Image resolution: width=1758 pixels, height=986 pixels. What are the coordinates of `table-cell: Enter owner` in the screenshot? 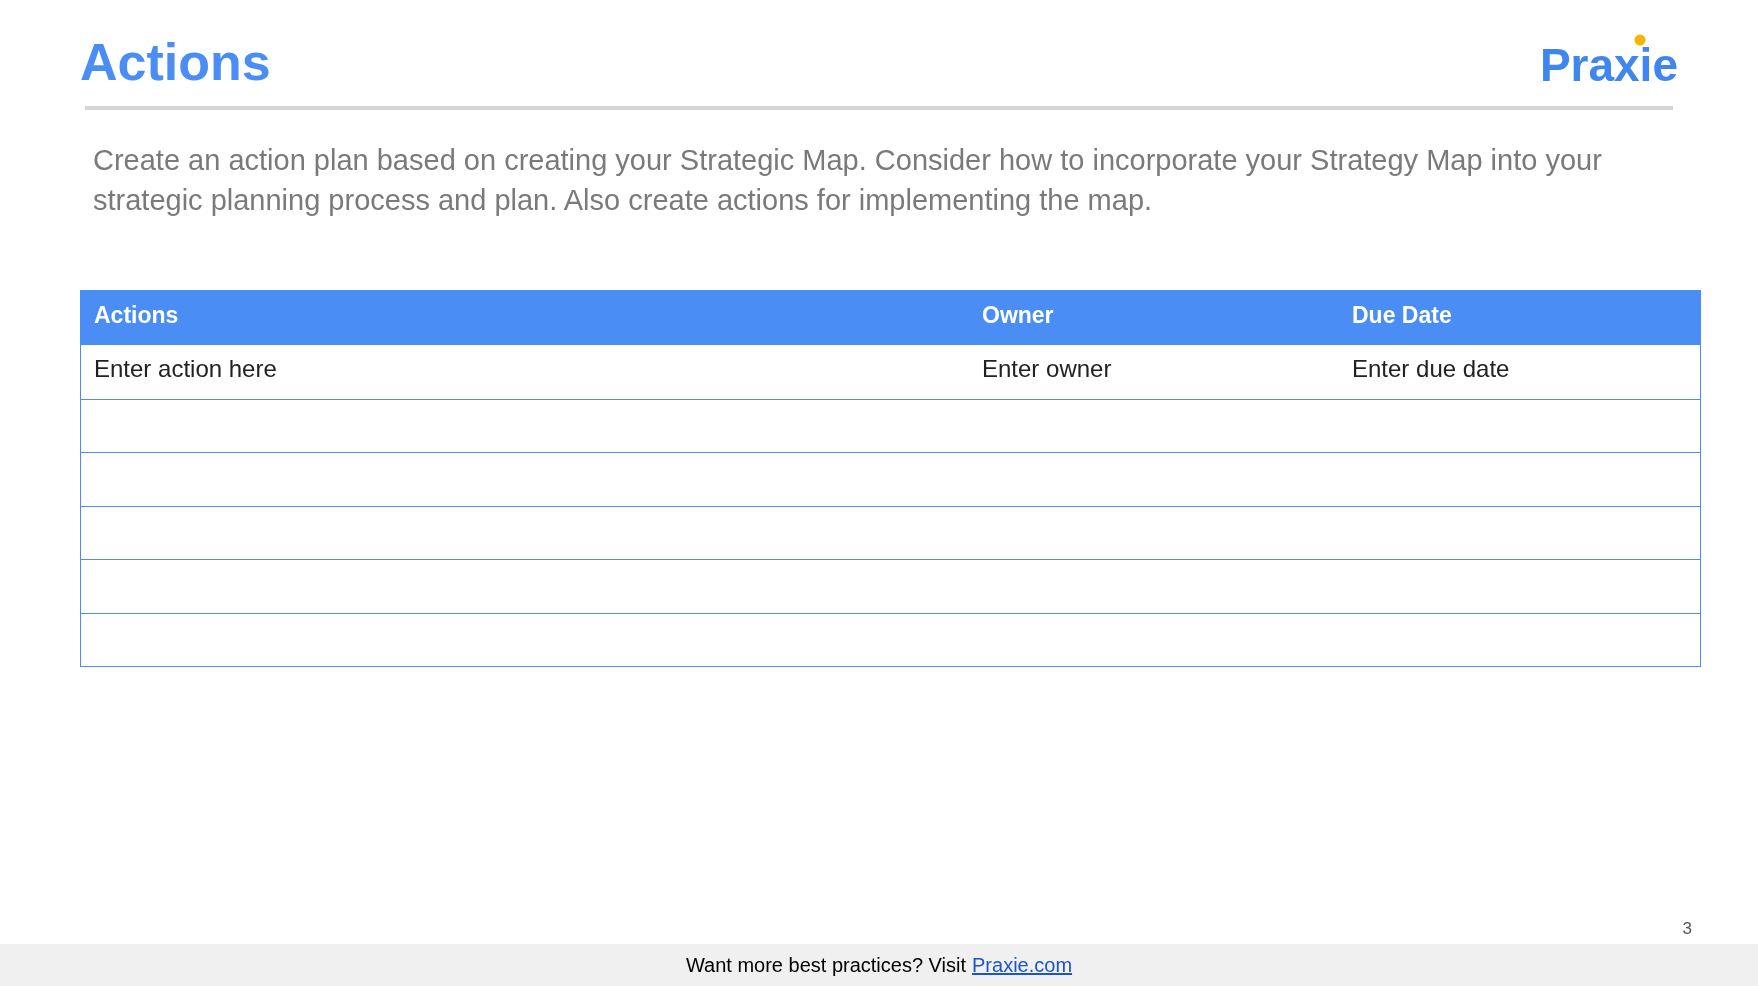 It's located at (1047, 368).